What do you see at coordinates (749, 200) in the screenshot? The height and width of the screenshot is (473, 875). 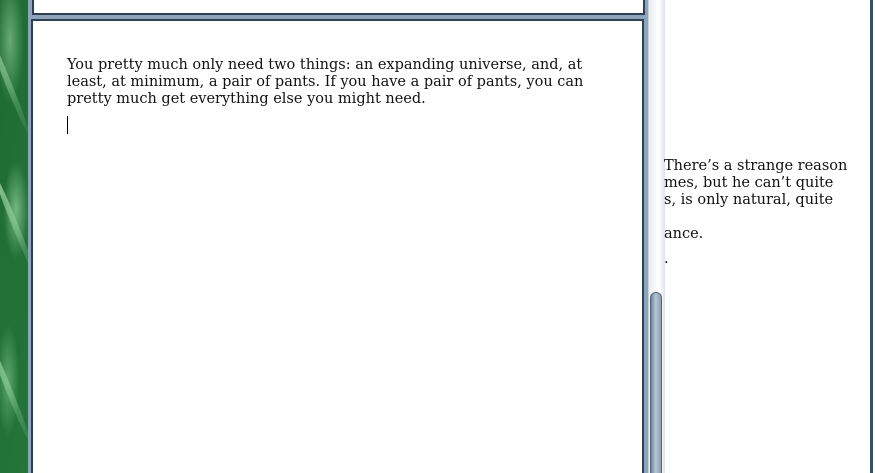 I see `text-line: s, is only natural, quite` at bounding box center [749, 200].